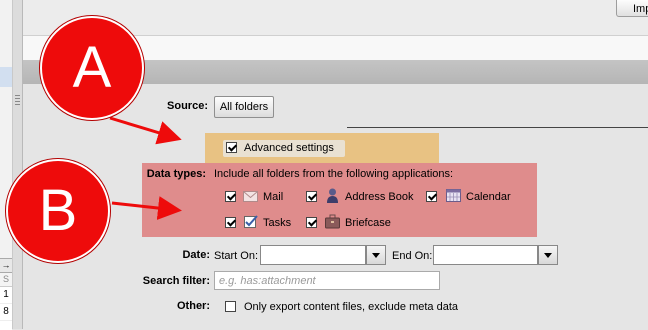 Image resolution: width=648 pixels, height=330 pixels. What do you see at coordinates (146, 208) in the screenshot?
I see `arrow-b` at bounding box center [146, 208].